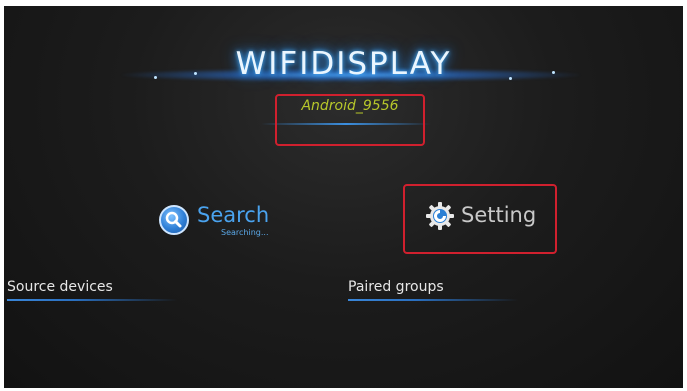  I want to click on source-devices-title: Source devices, so click(60, 287).